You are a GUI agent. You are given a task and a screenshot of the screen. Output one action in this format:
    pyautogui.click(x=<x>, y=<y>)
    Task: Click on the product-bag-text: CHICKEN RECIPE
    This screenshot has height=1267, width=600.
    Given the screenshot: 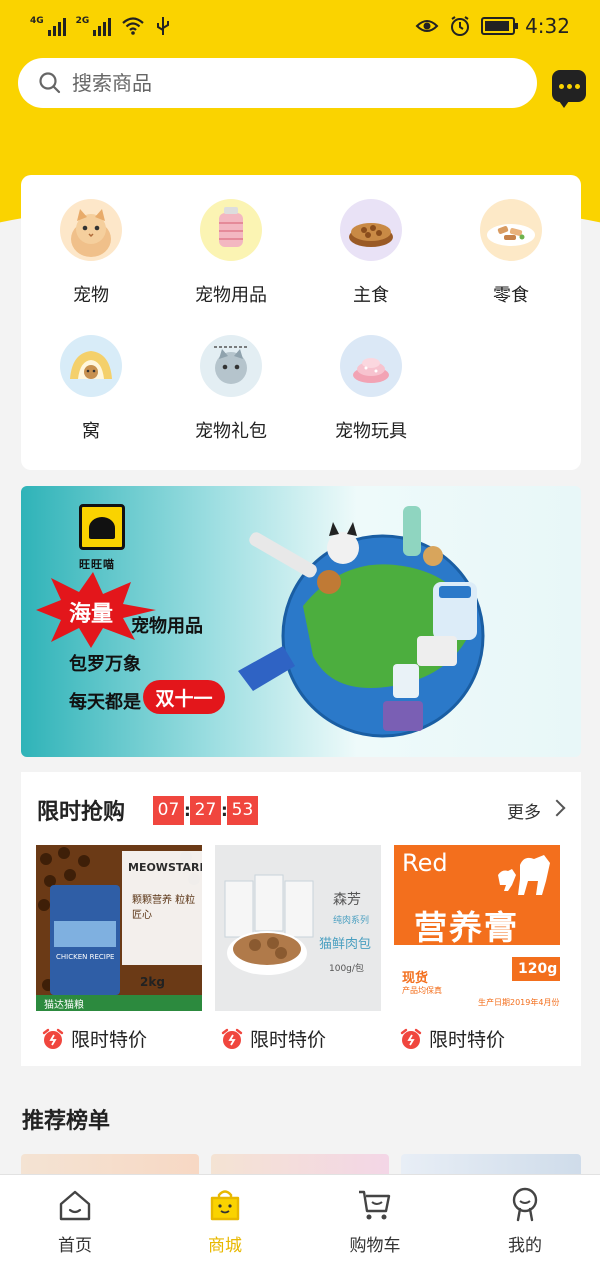 What is the action you would take?
    pyautogui.click(x=85, y=957)
    